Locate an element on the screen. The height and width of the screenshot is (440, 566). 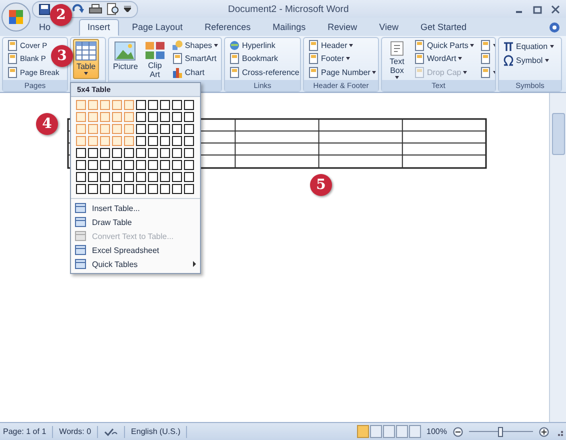
ribbon-button: Bookmark is located at coordinates (253, 59).